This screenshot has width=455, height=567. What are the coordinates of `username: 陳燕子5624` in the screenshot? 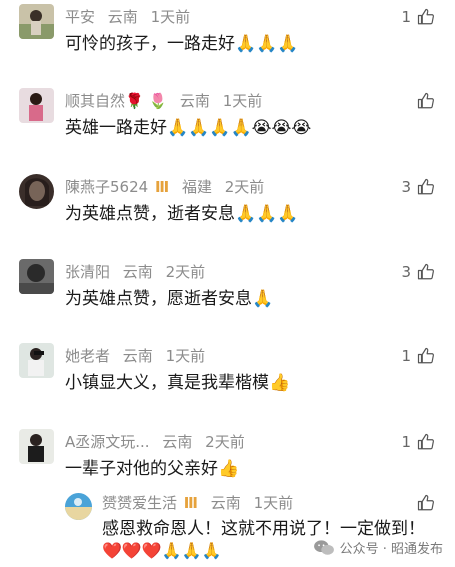 It's located at (106, 187).